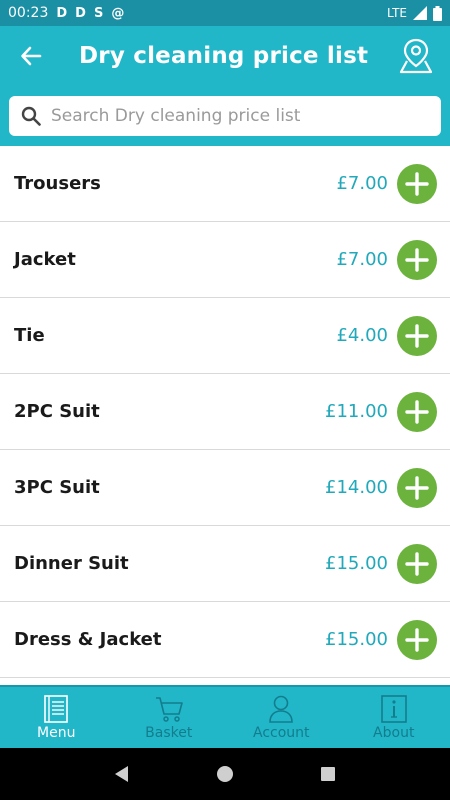 This screenshot has height=800, width=450. What do you see at coordinates (356, 487) in the screenshot?
I see `item-price: £14.00` at bounding box center [356, 487].